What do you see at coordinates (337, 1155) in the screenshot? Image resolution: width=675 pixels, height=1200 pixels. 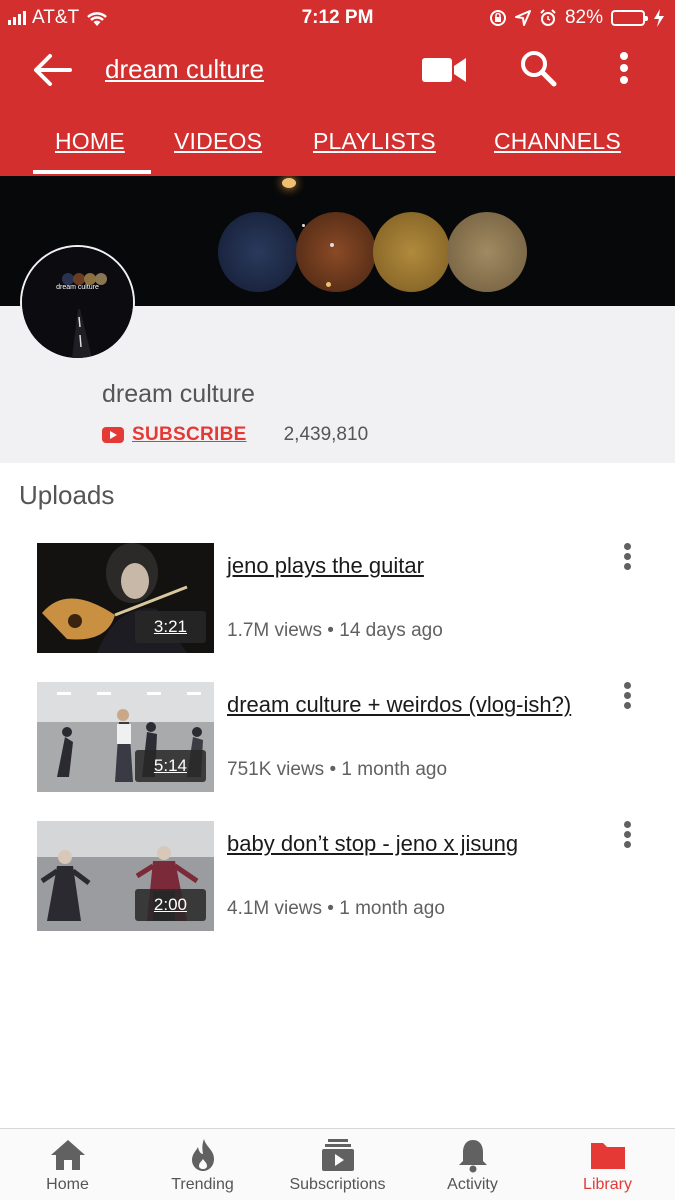 I see `subscriptions-icon` at bounding box center [337, 1155].